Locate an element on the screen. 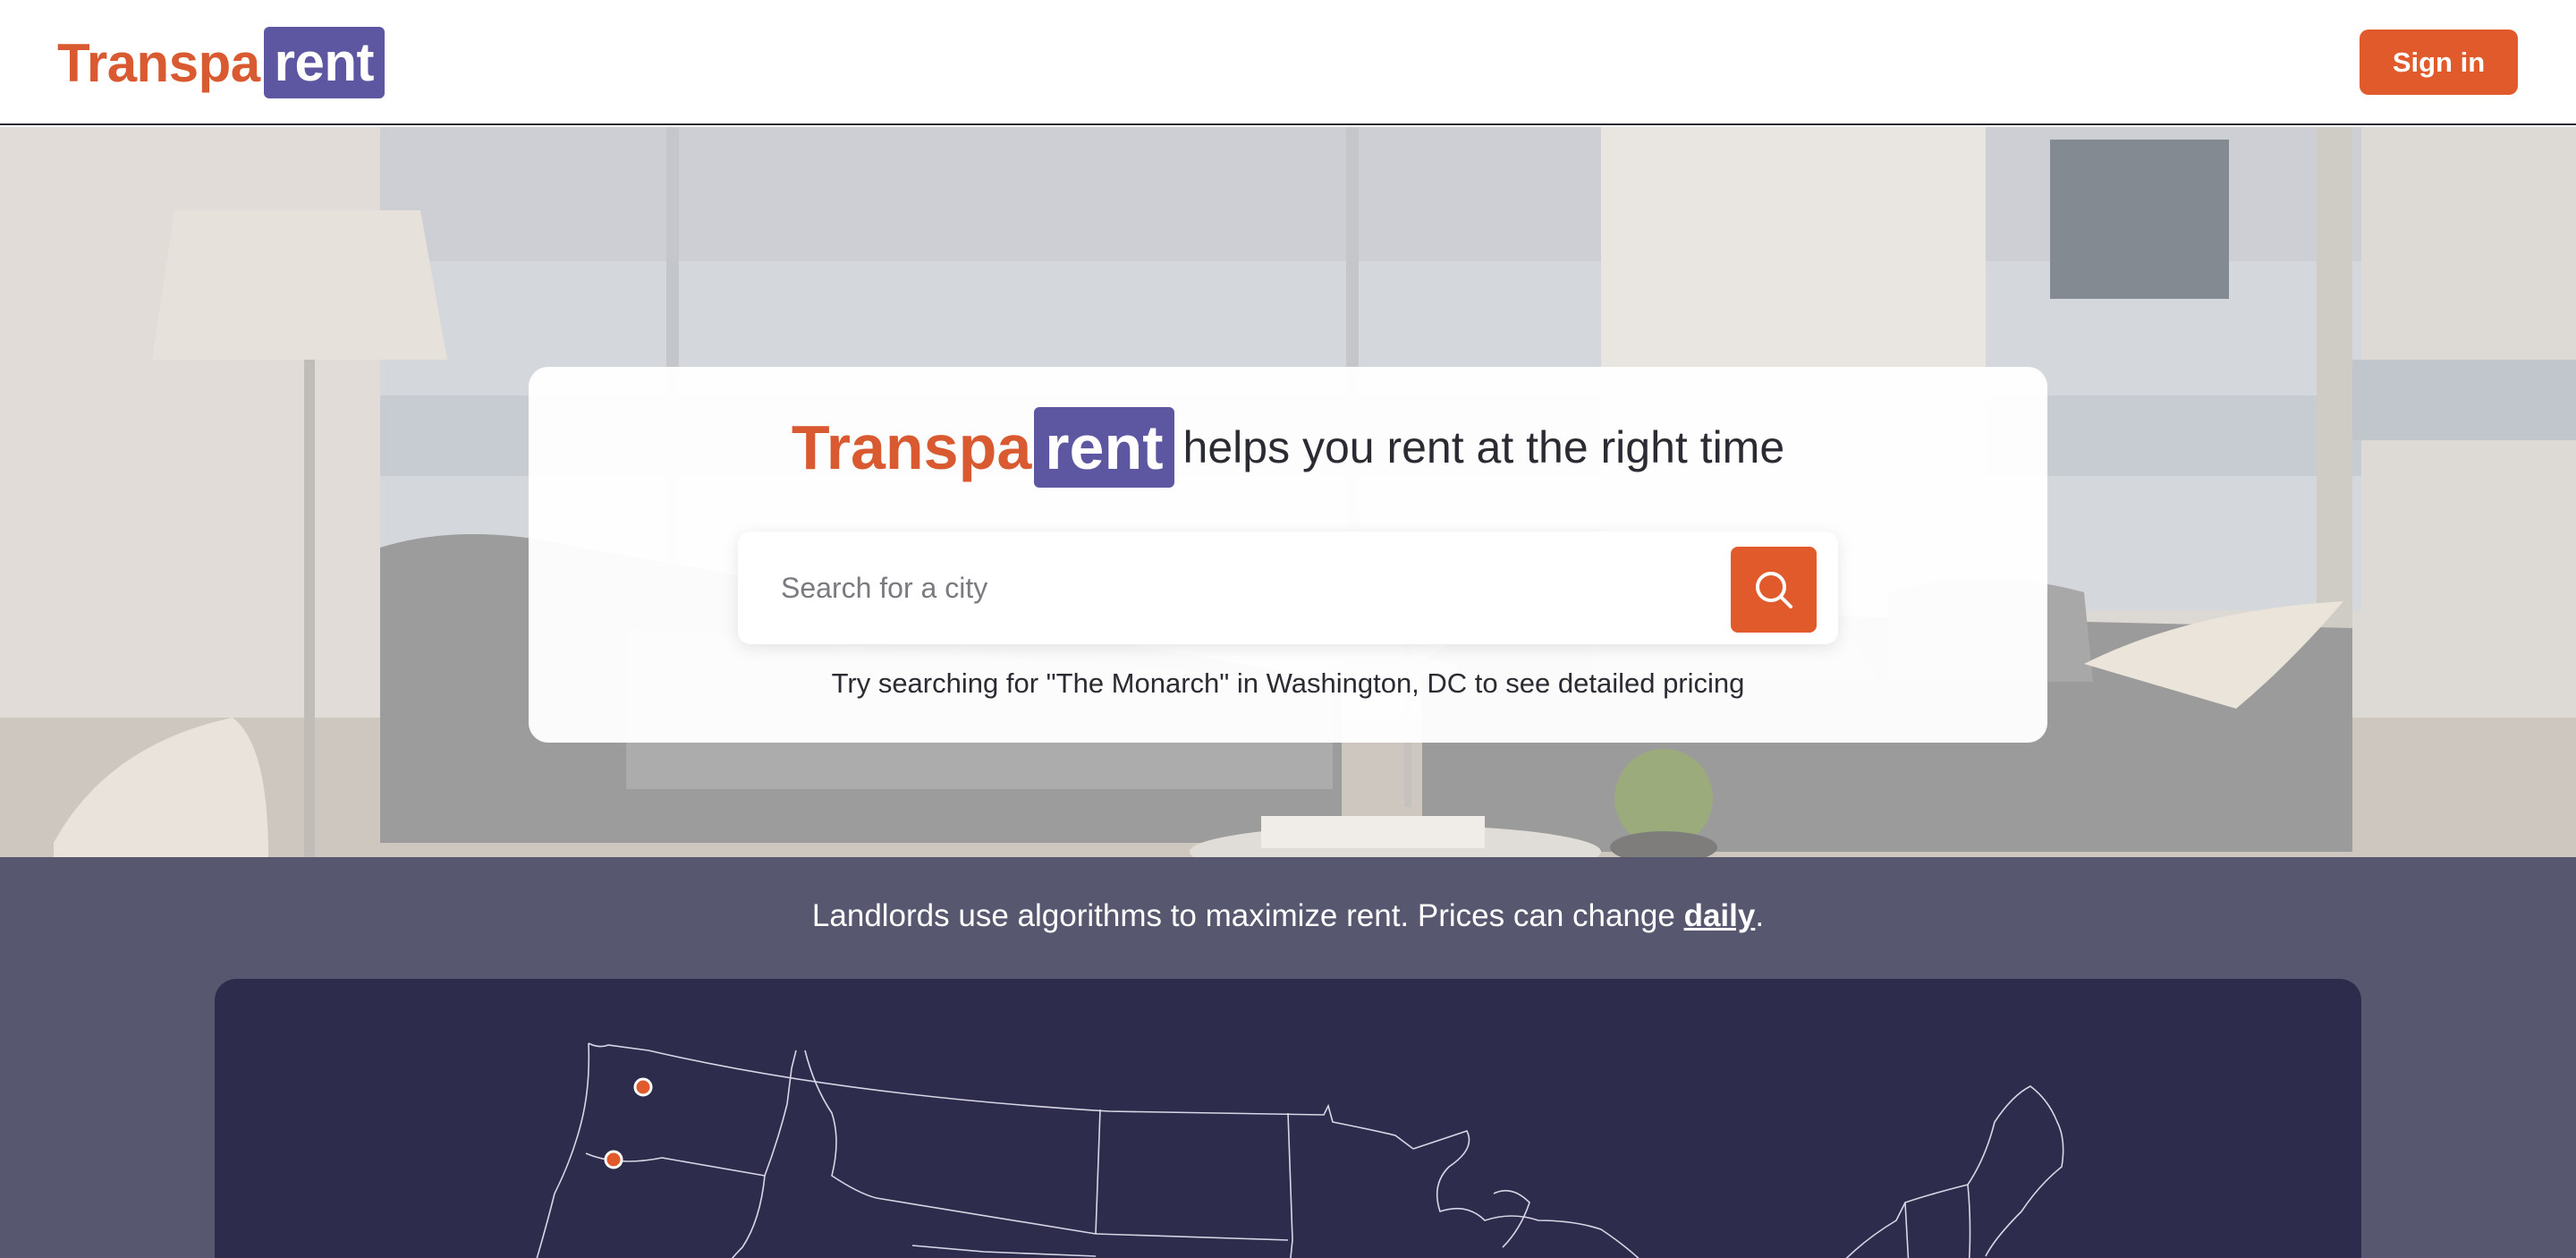  search-button is located at coordinates (1774, 590).